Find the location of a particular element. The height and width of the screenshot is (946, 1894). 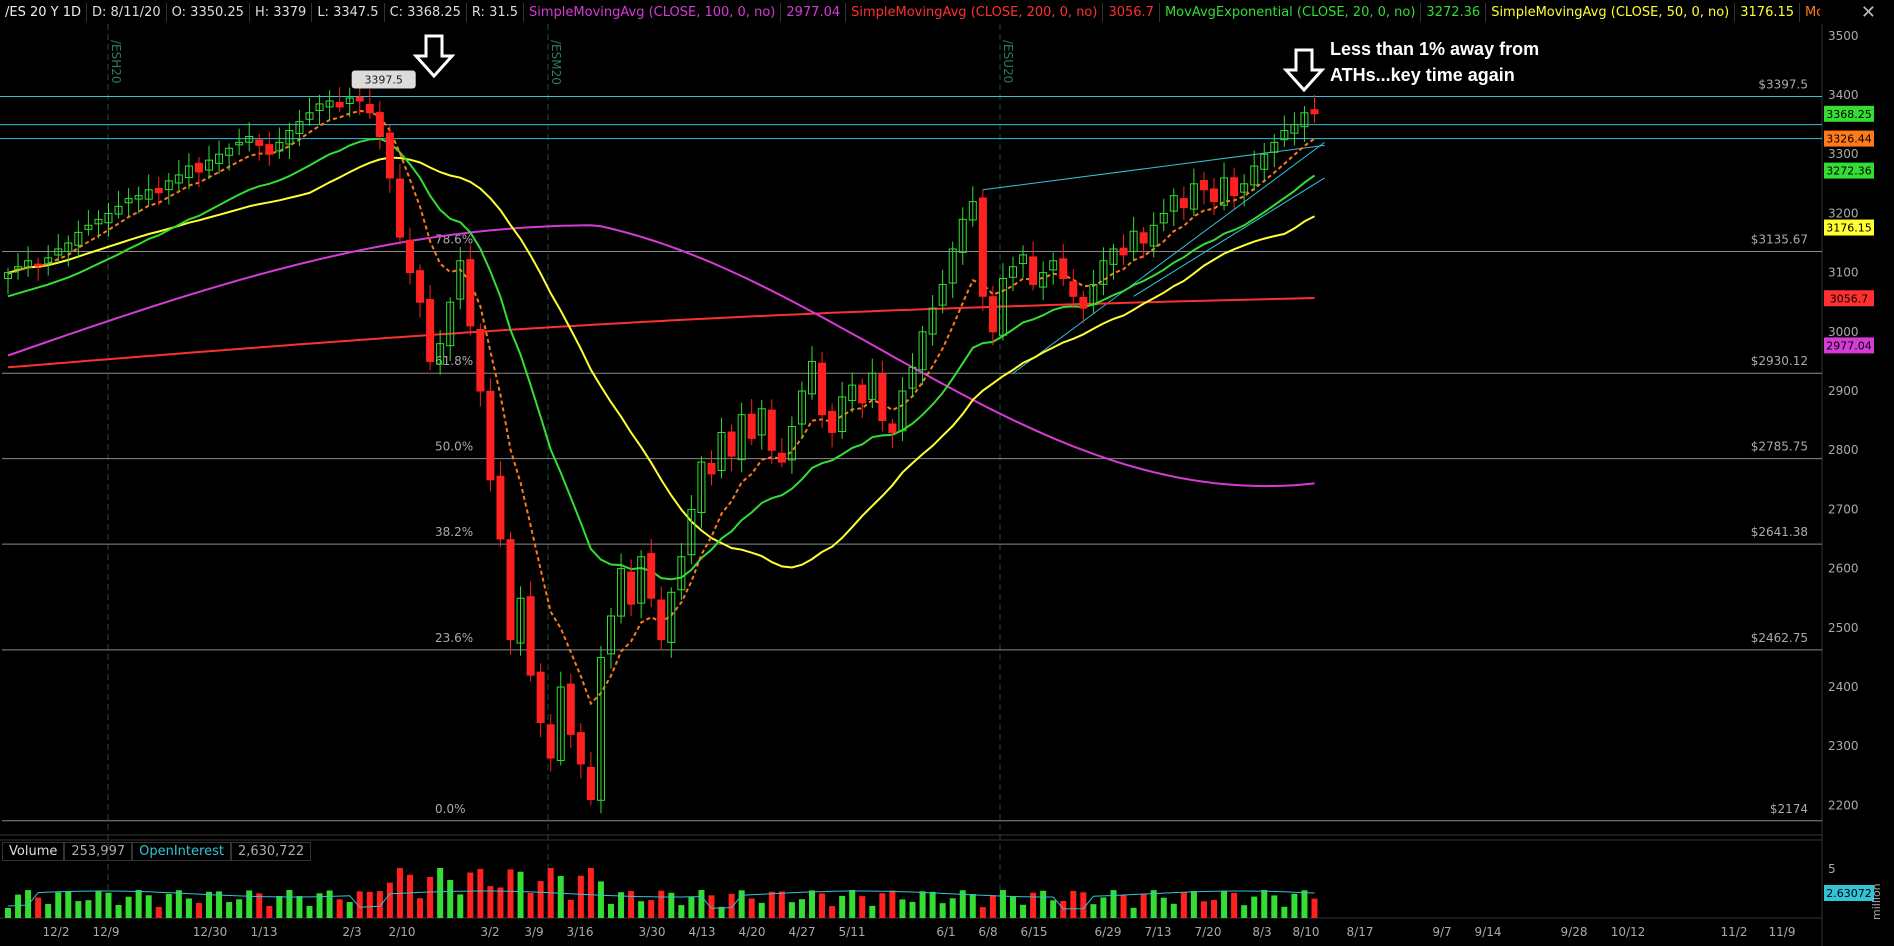

x-tick-label: 9/7 is located at coordinates (1441, 932).